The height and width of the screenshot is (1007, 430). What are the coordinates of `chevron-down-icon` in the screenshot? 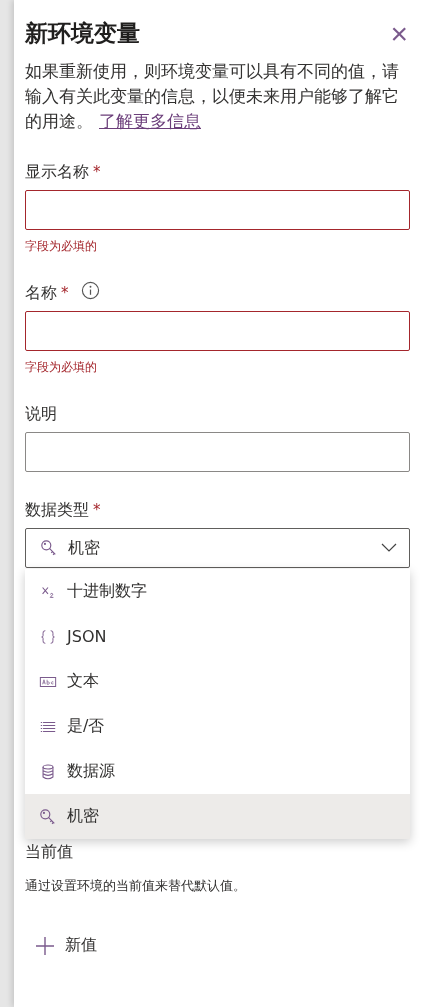 It's located at (389, 548).